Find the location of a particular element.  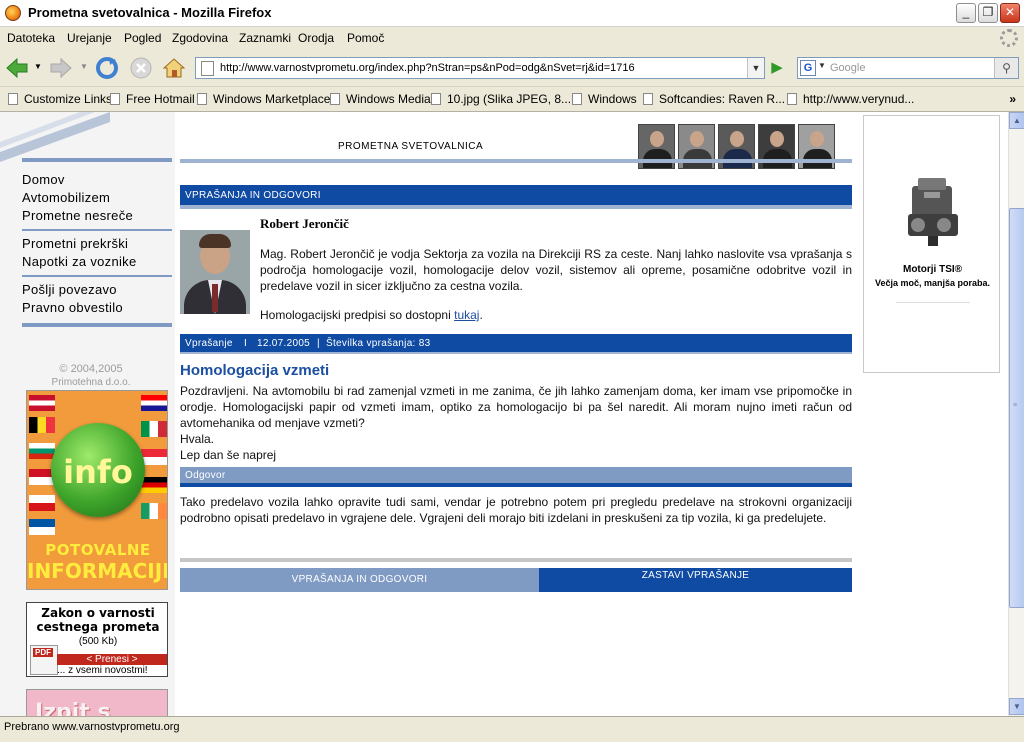

section-title: VPRAŠANJA IN ODGOVORI is located at coordinates (253, 195).